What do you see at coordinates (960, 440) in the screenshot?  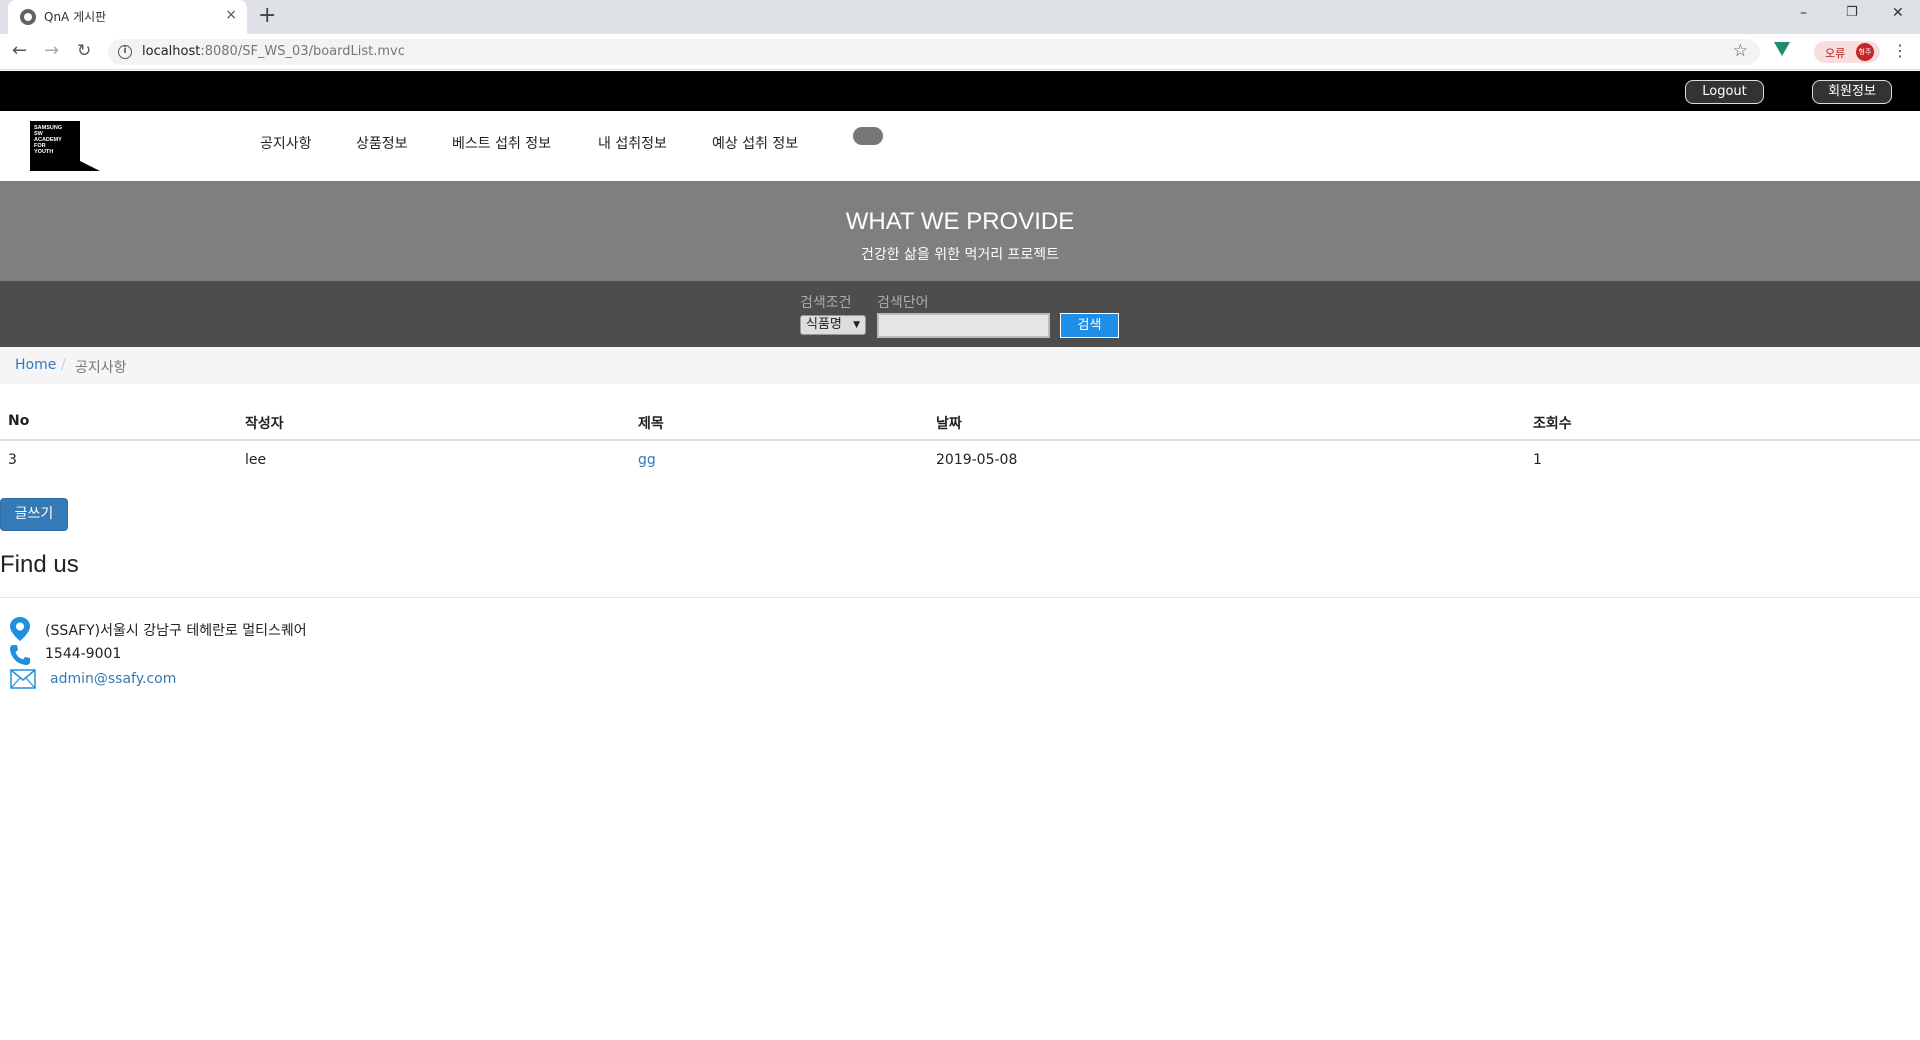 I see `table-header-divider` at bounding box center [960, 440].